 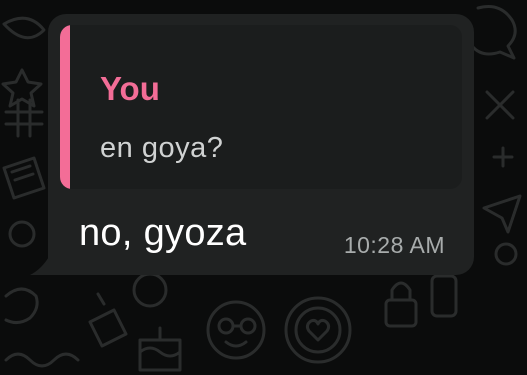 What do you see at coordinates (394, 245) in the screenshot?
I see `message-timestamp: 10:28 AM` at bounding box center [394, 245].